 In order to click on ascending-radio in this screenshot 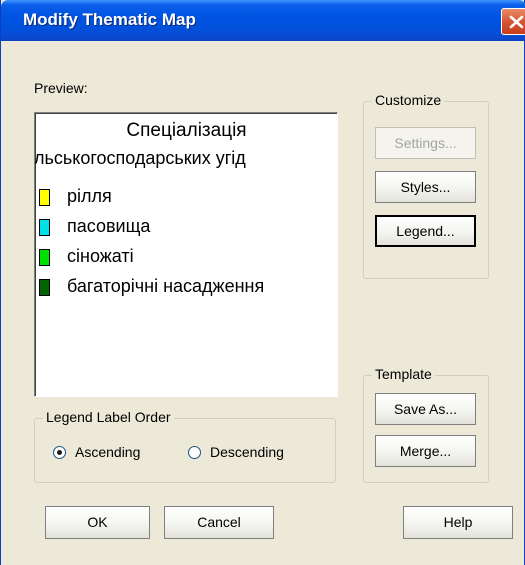, I will do `click(59, 452)`.